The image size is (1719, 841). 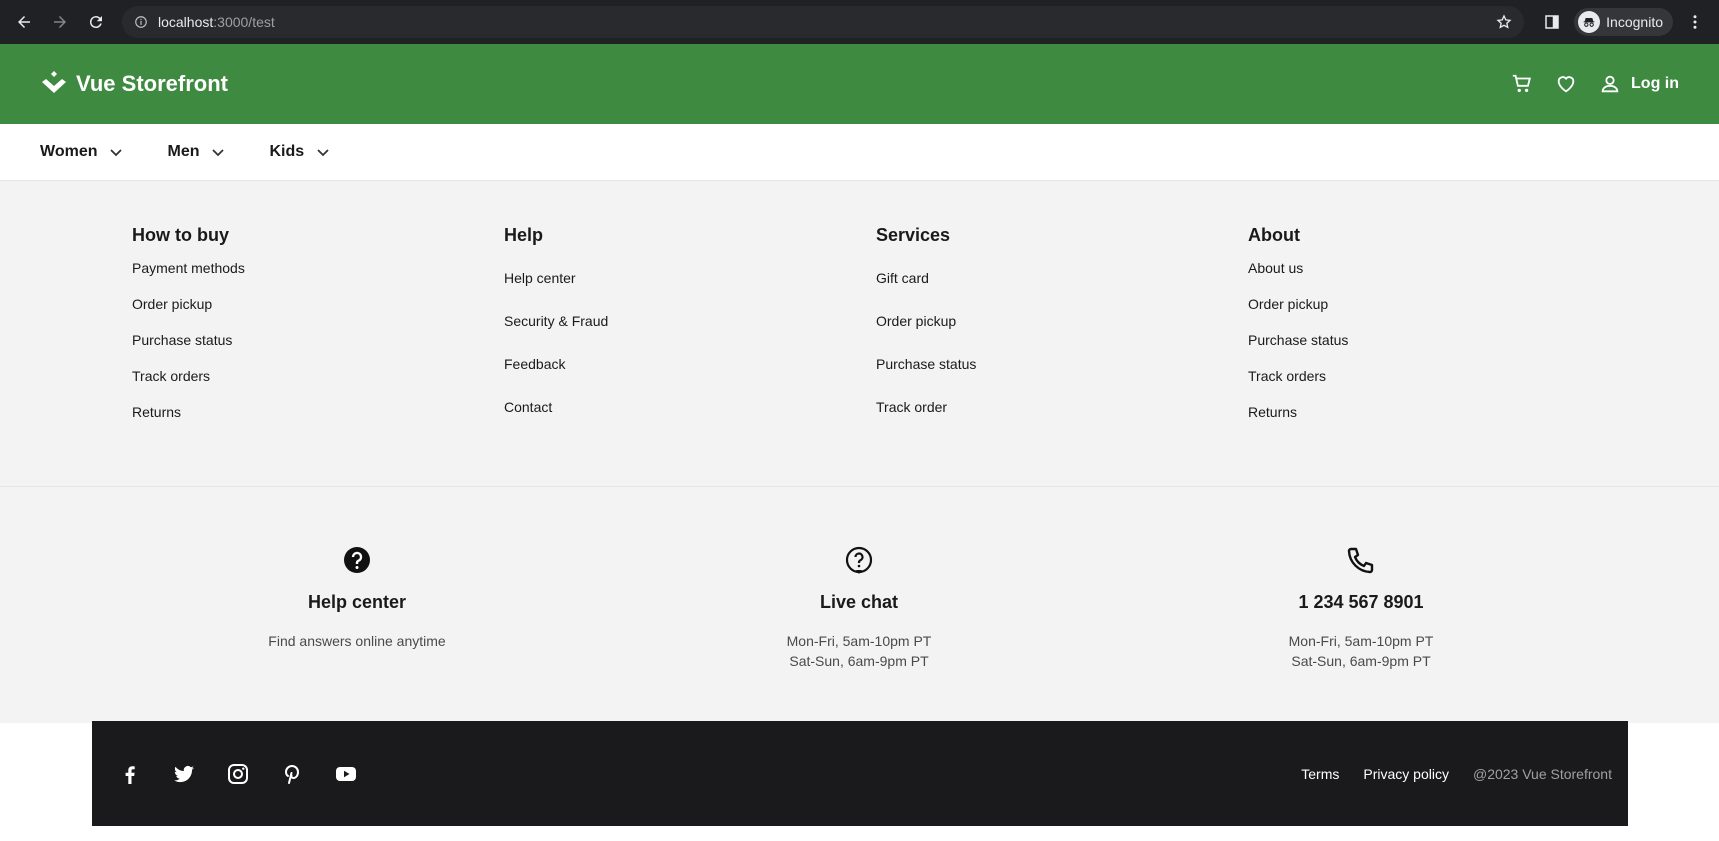 What do you see at coordinates (1610, 84) in the screenshot?
I see `user-icon` at bounding box center [1610, 84].